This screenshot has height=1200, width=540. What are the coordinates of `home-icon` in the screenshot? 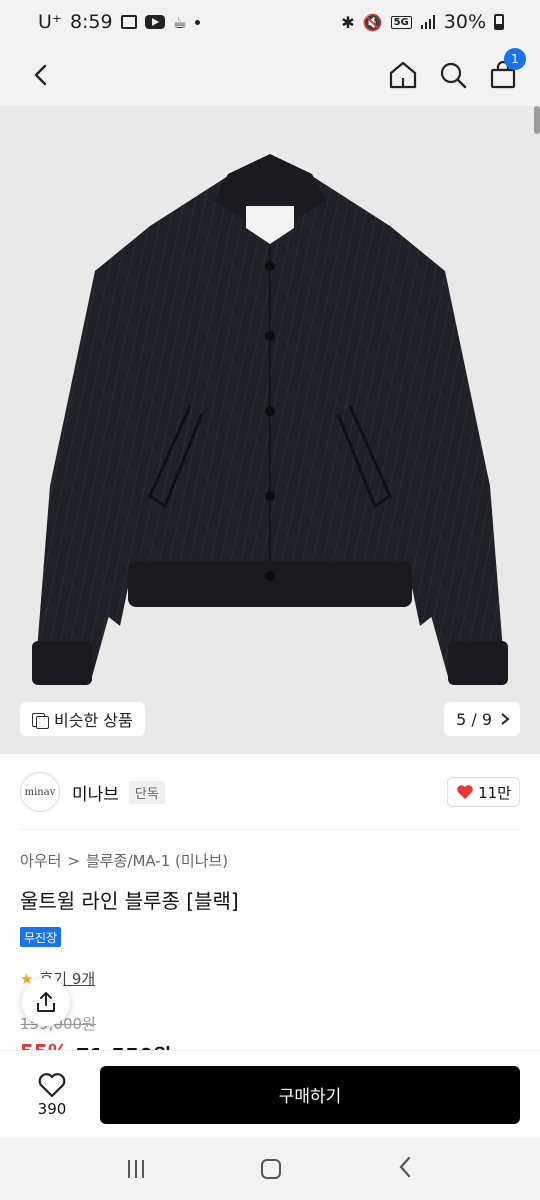 It's located at (403, 75).